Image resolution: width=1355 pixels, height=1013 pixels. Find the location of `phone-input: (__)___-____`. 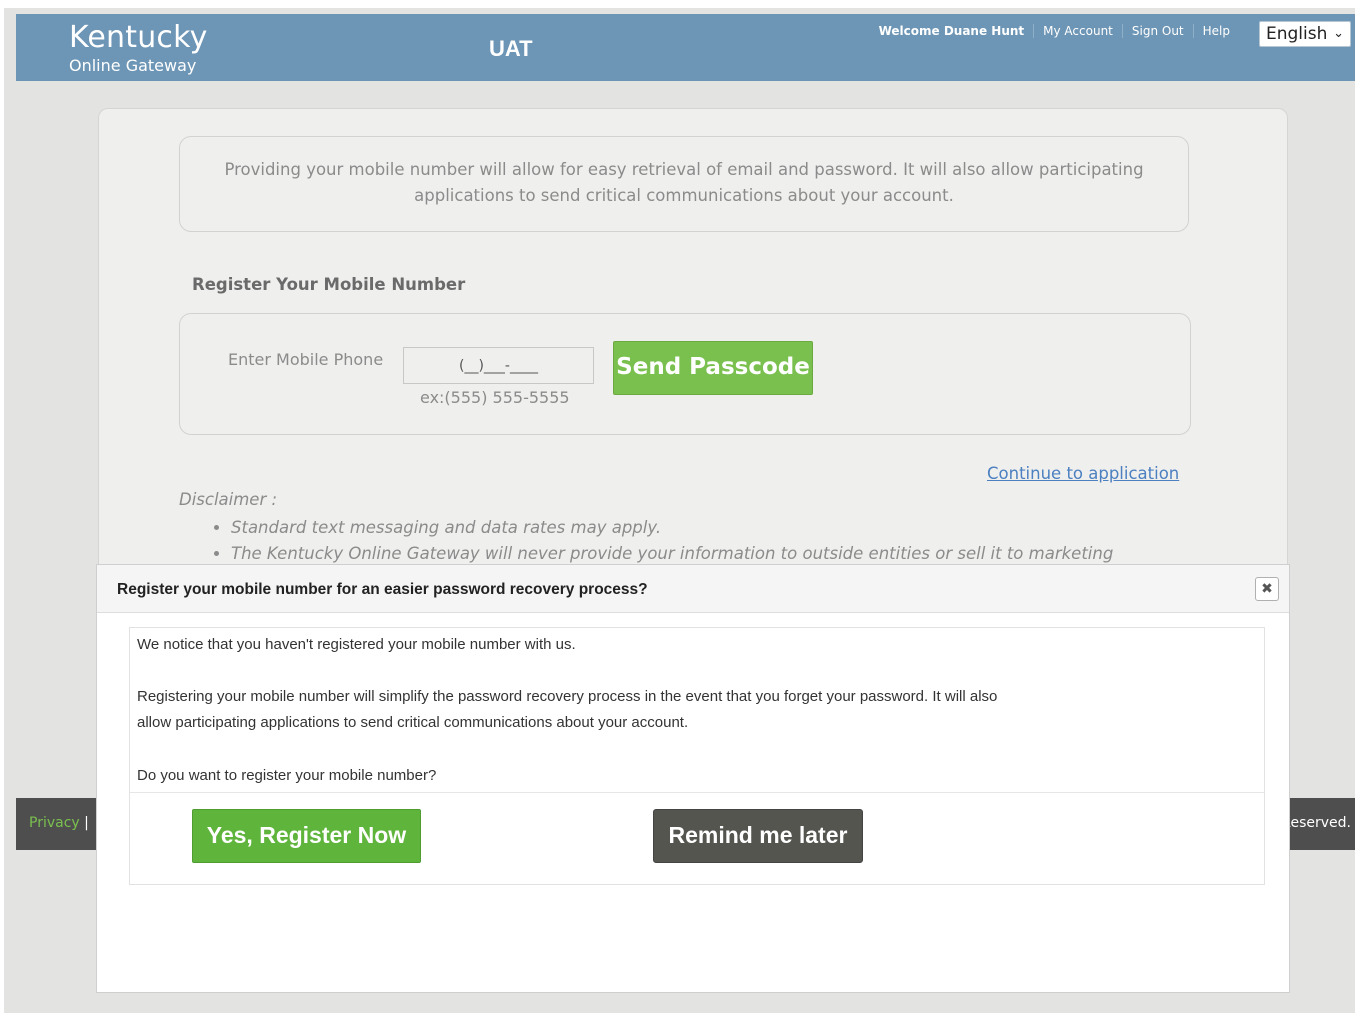

phone-input: (__)___-____ is located at coordinates (498, 365).